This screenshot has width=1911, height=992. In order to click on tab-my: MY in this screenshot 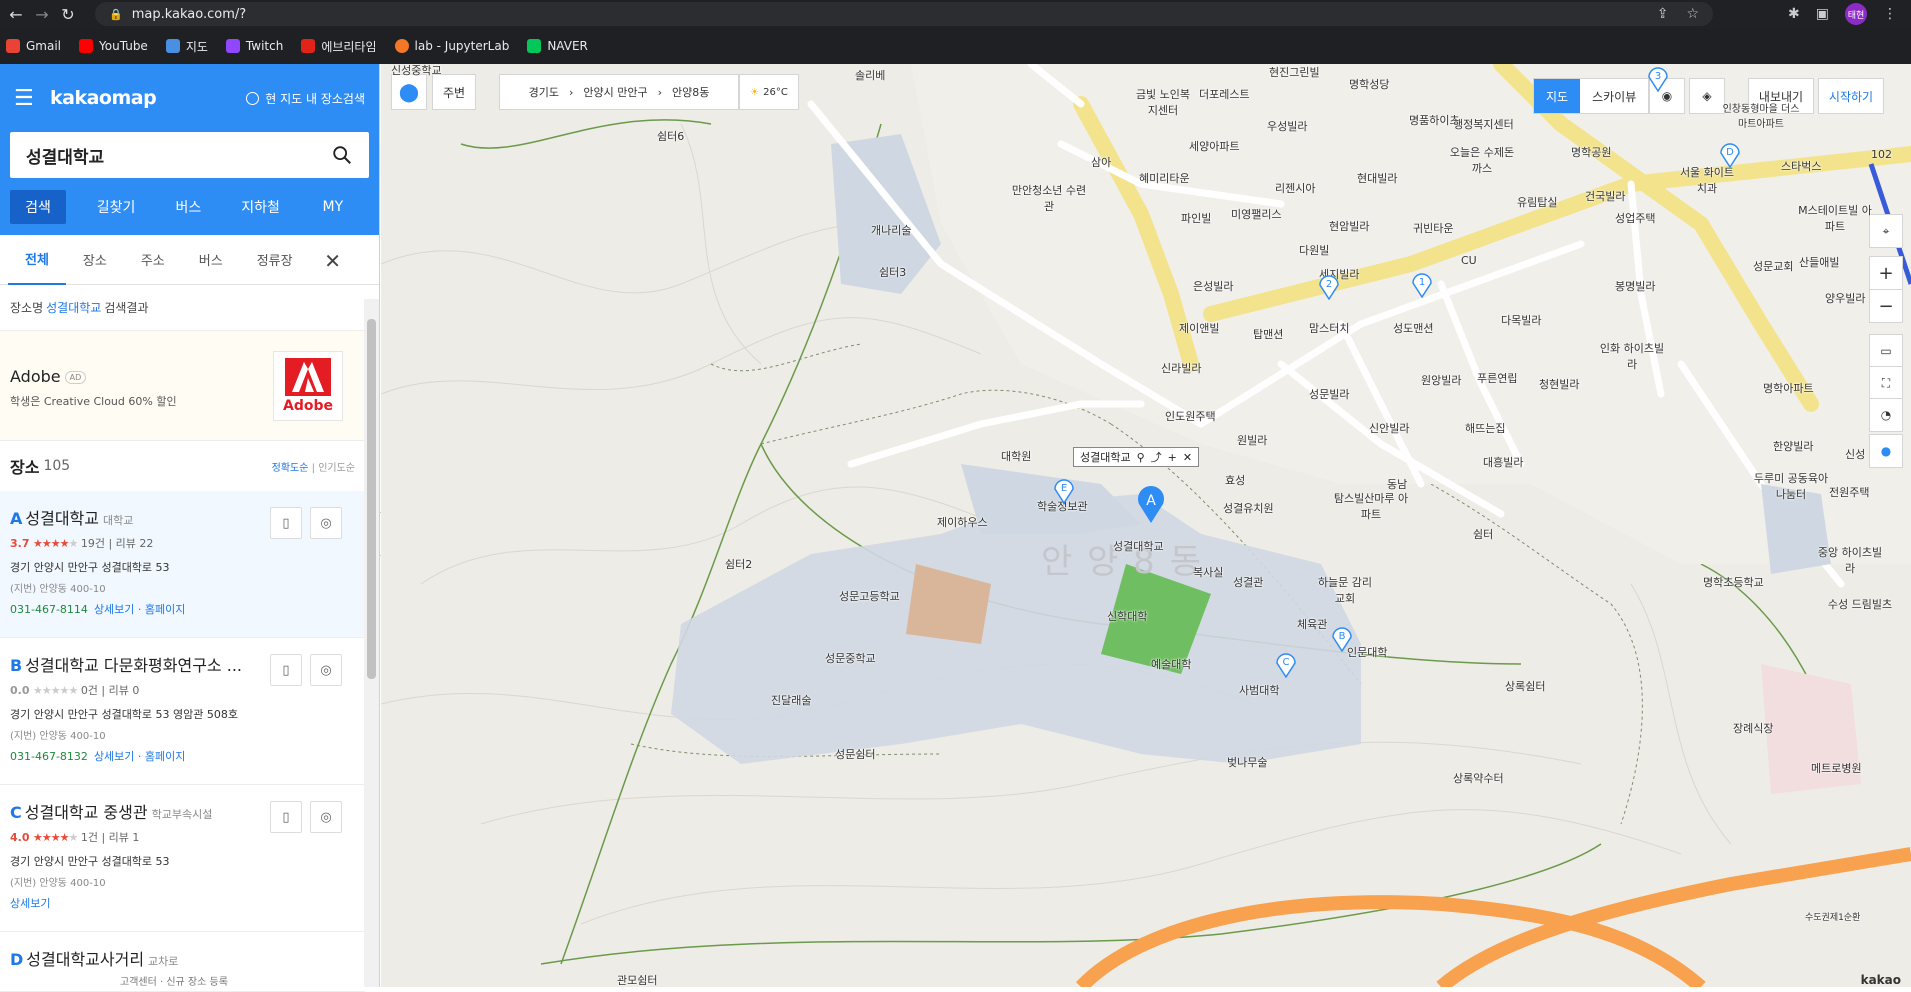, I will do `click(333, 207)`.